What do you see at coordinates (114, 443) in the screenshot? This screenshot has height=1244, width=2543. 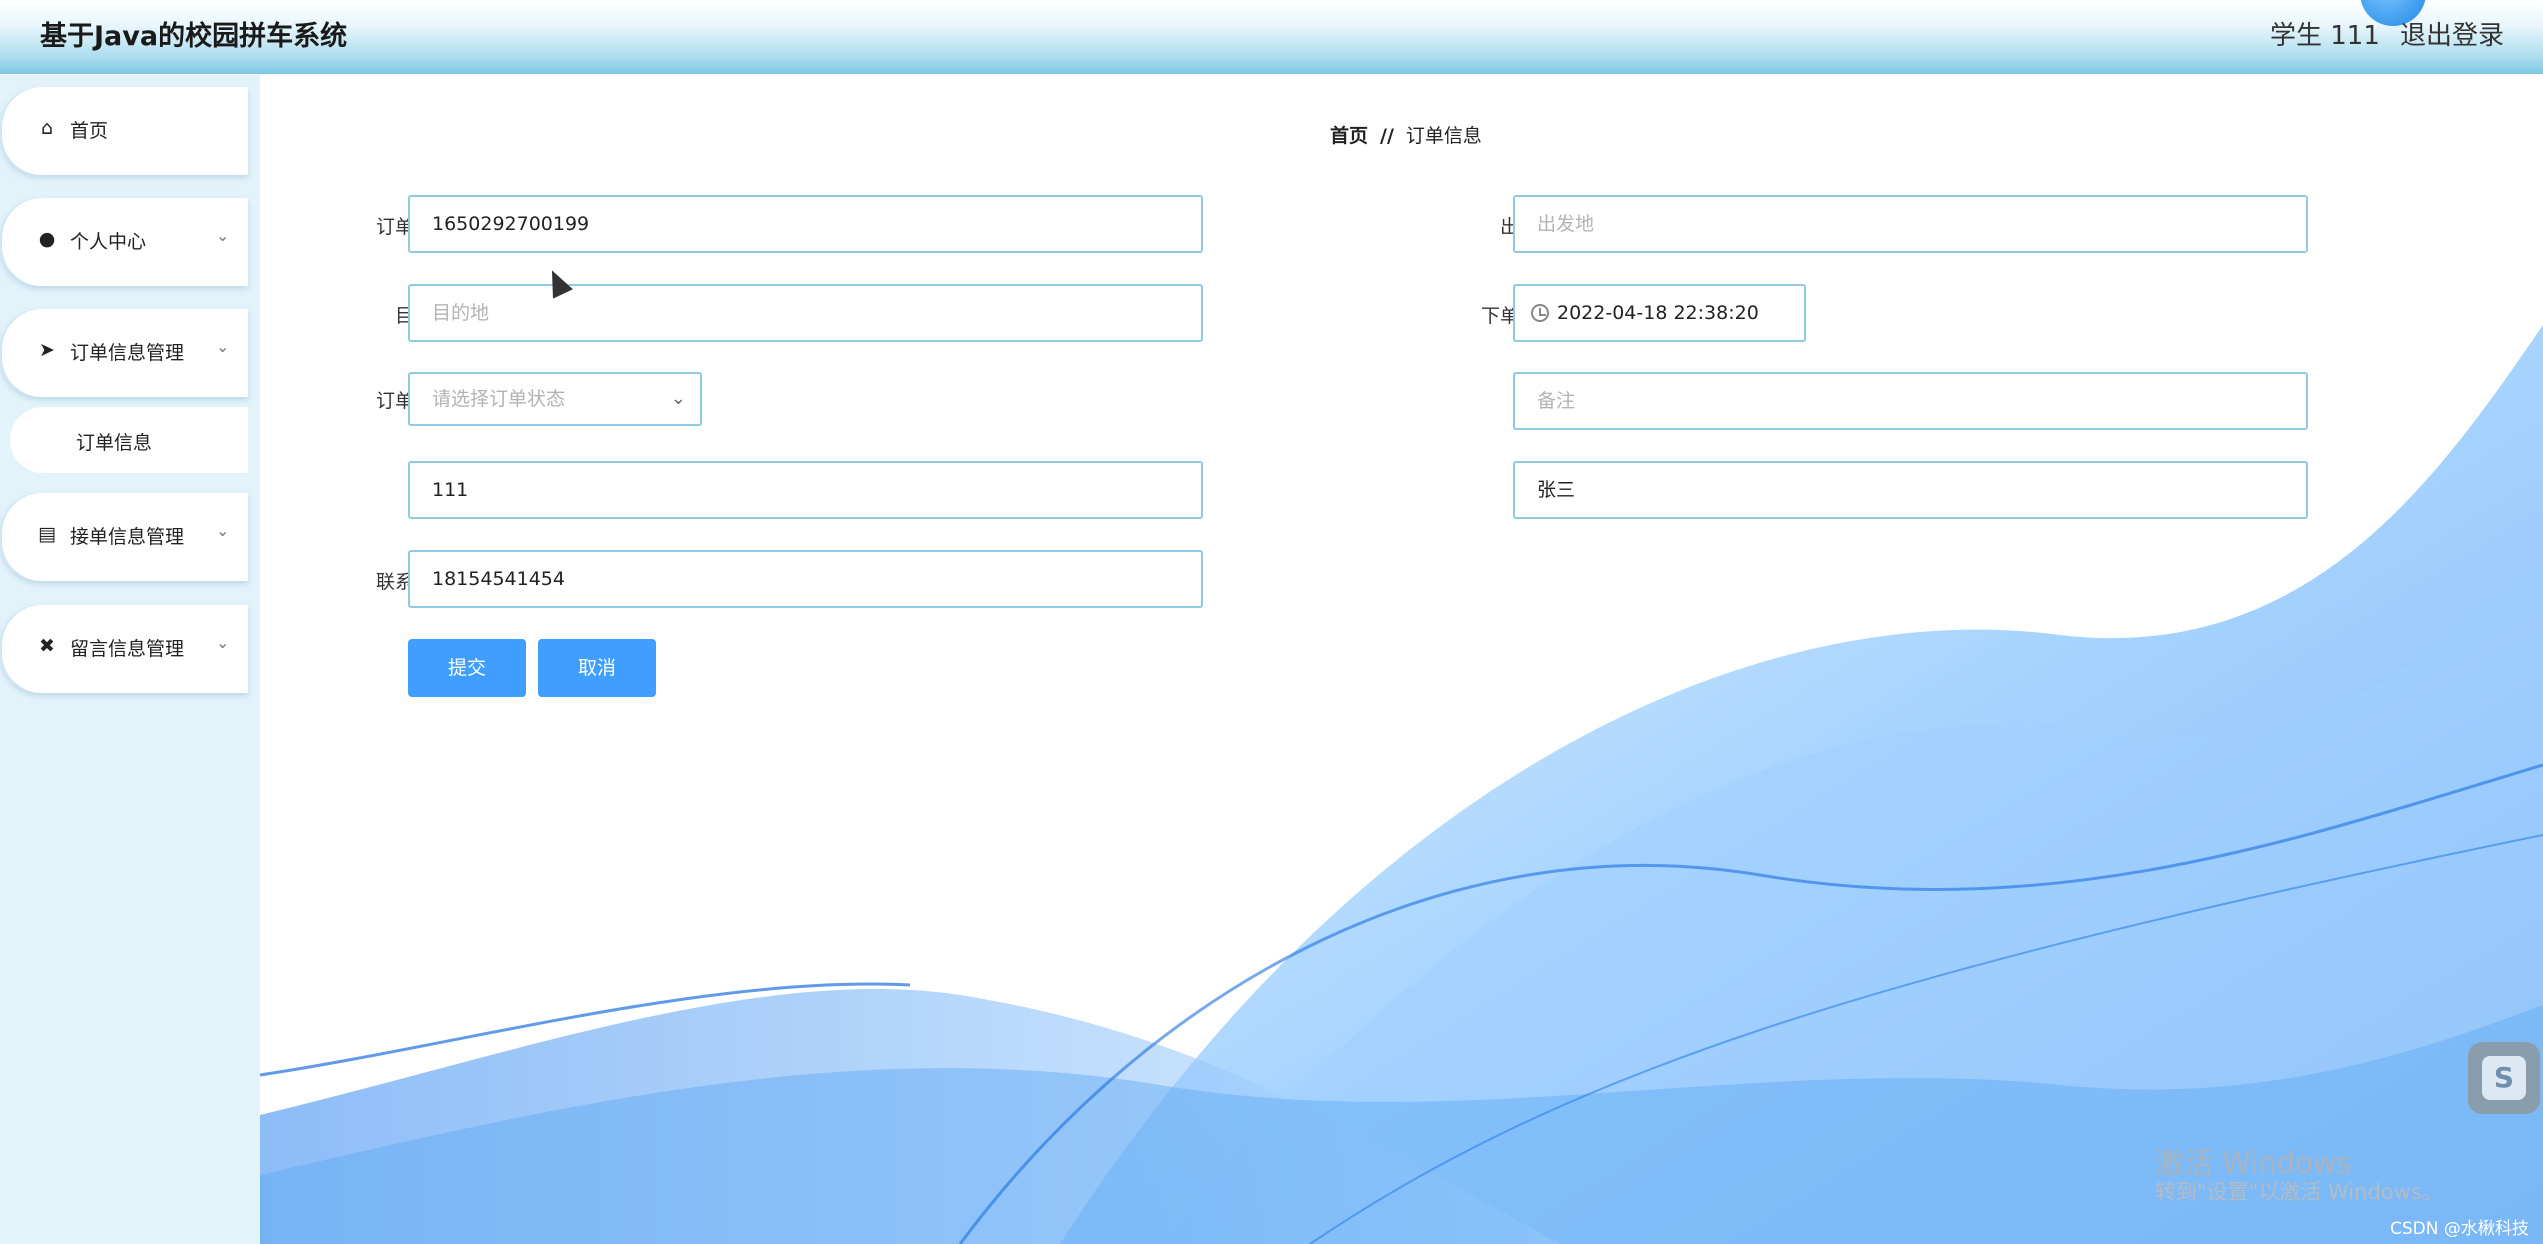 I see `sidebar-item-label: 订单信息` at bounding box center [114, 443].